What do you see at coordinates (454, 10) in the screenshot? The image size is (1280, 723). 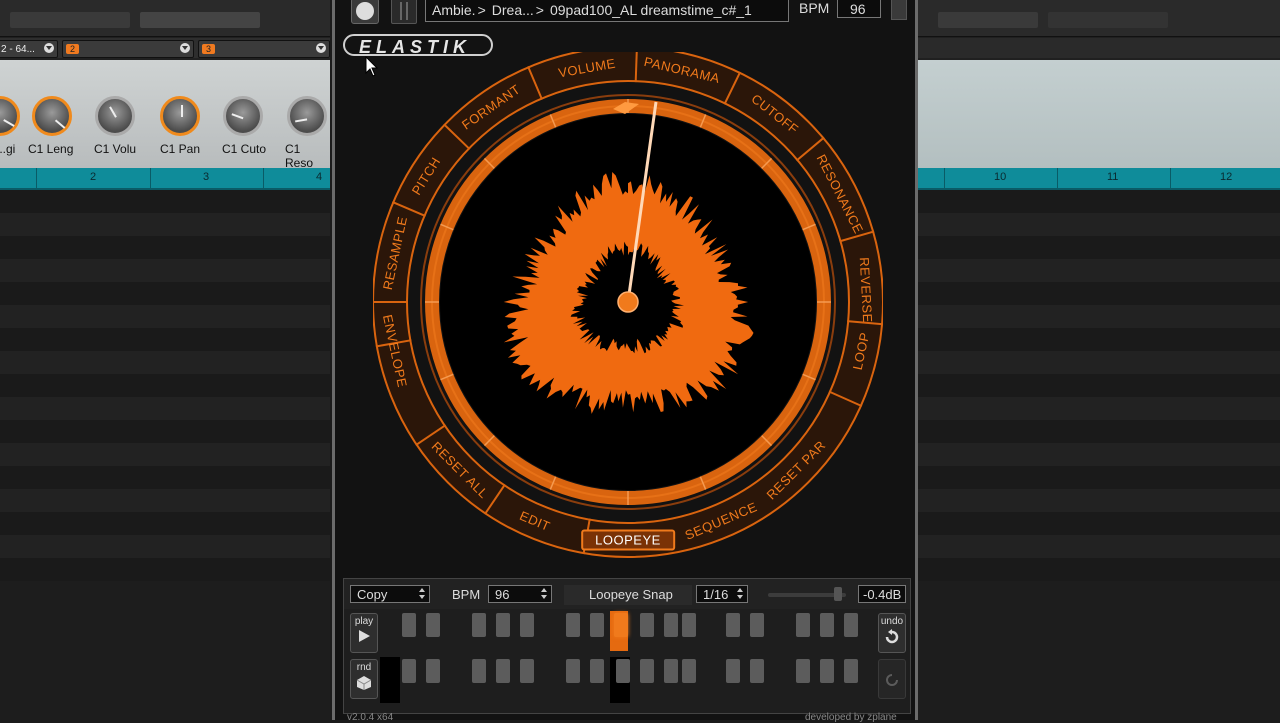 I see `breadcrumb-item: Ambie.` at bounding box center [454, 10].